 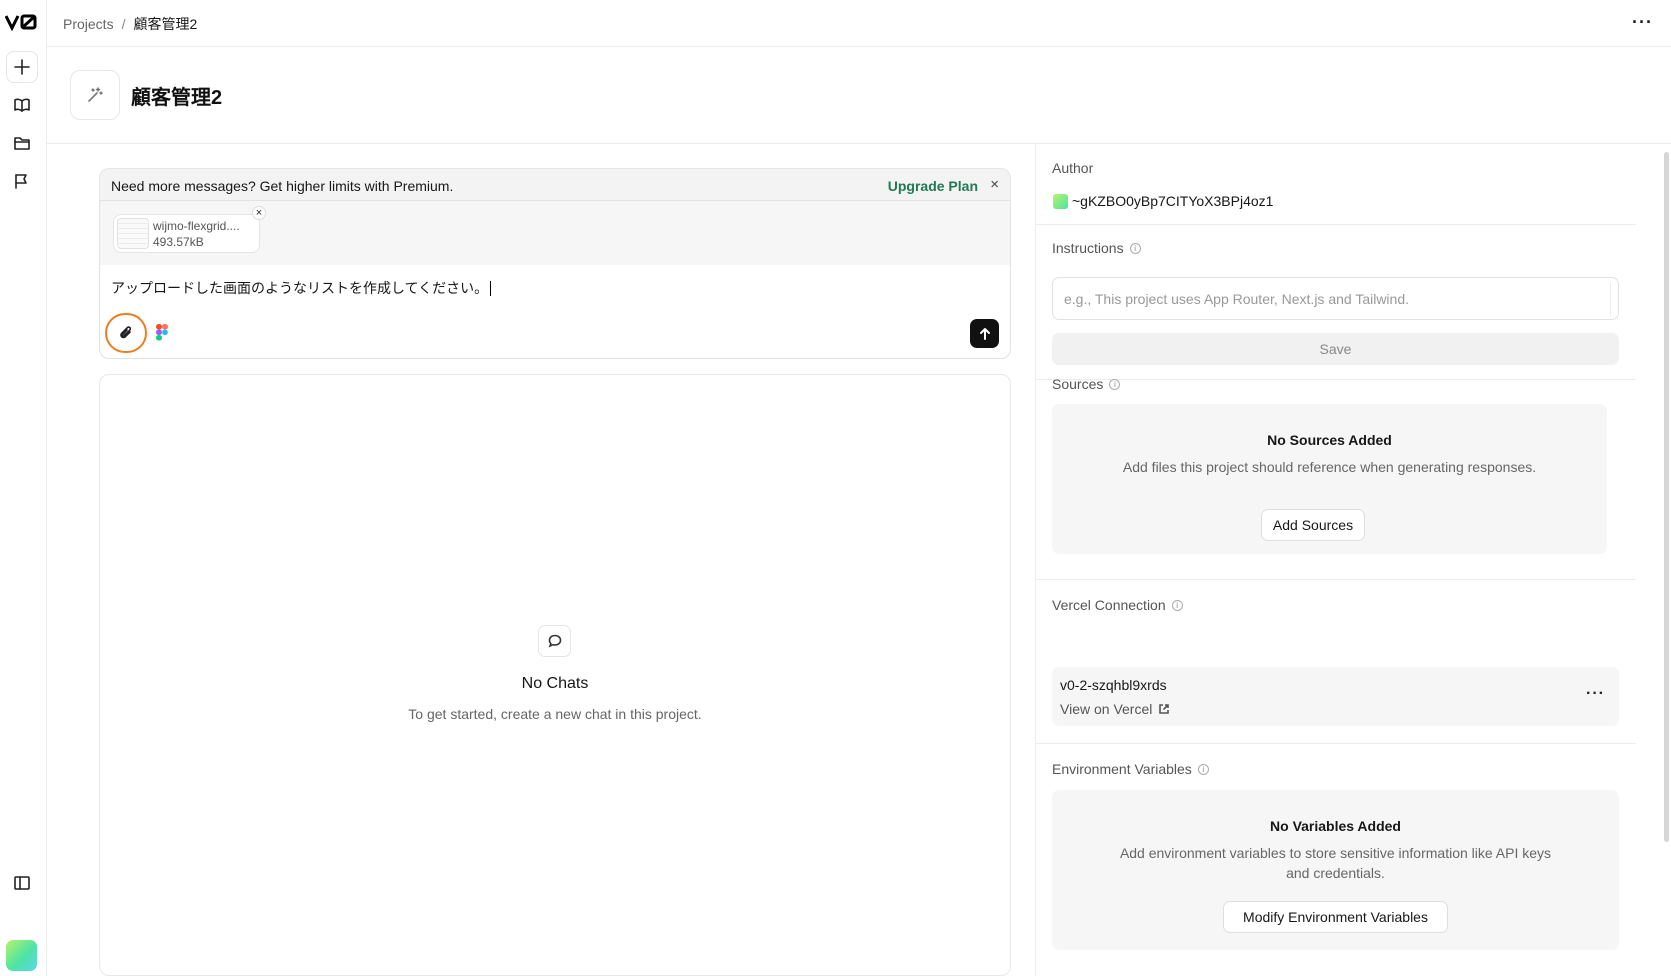 What do you see at coordinates (1335, 696) in the screenshot?
I see `vercel-connection-card: v0-2-szqhbl9xrds View on Vercel ···` at bounding box center [1335, 696].